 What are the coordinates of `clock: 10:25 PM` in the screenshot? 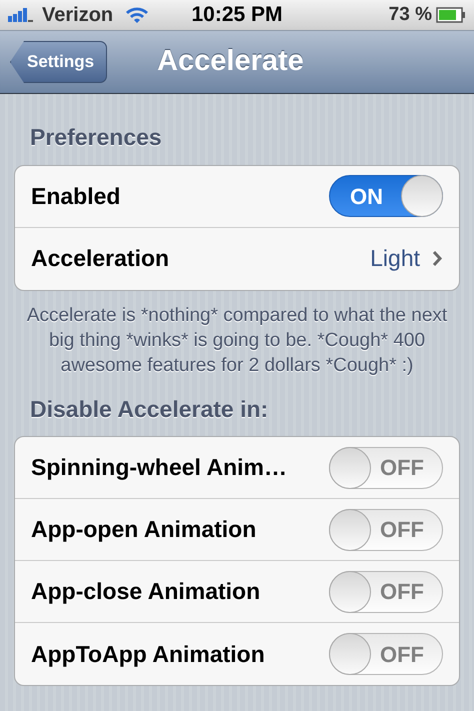 It's located at (237, 15).